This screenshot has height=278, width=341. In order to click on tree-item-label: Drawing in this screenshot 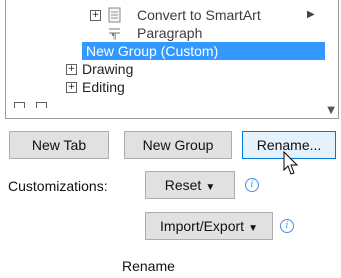, I will do `click(108, 69)`.